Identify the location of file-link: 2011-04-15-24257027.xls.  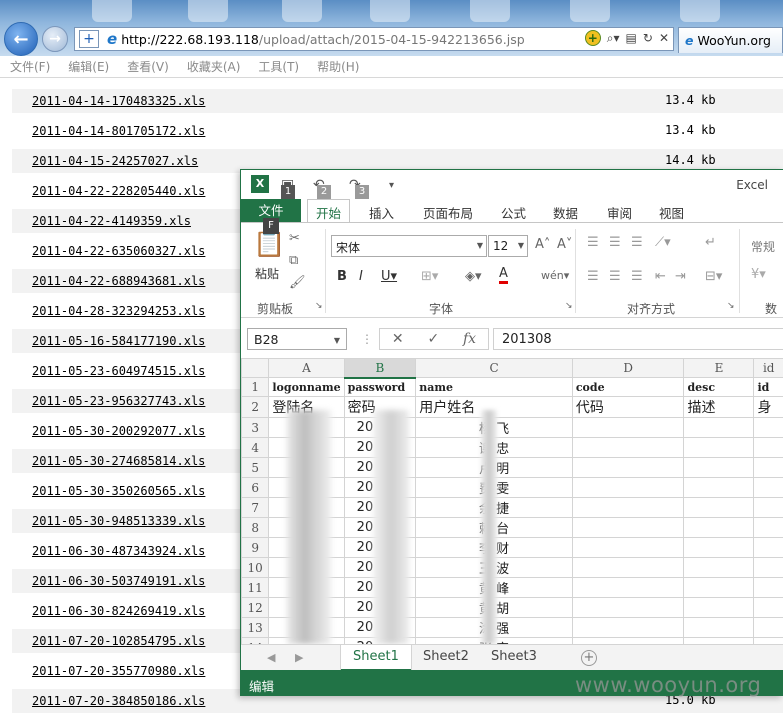
(115, 161).